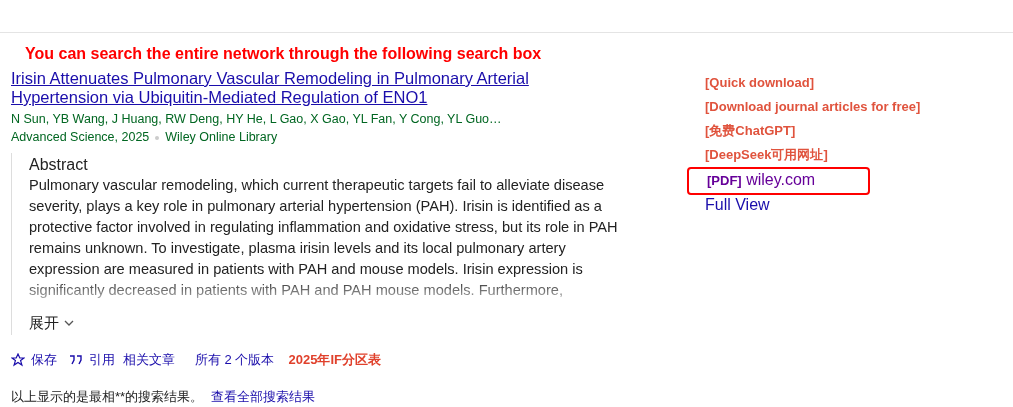 Image resolution: width=1013 pixels, height=407 pixels. I want to click on all-results-link: 查看全部搜索结果, so click(263, 397).